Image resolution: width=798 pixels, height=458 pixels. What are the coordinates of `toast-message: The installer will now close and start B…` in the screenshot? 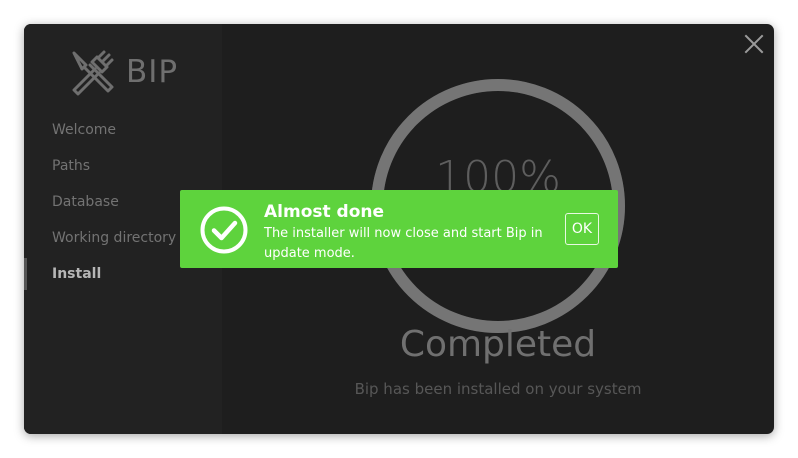 It's located at (403, 243).